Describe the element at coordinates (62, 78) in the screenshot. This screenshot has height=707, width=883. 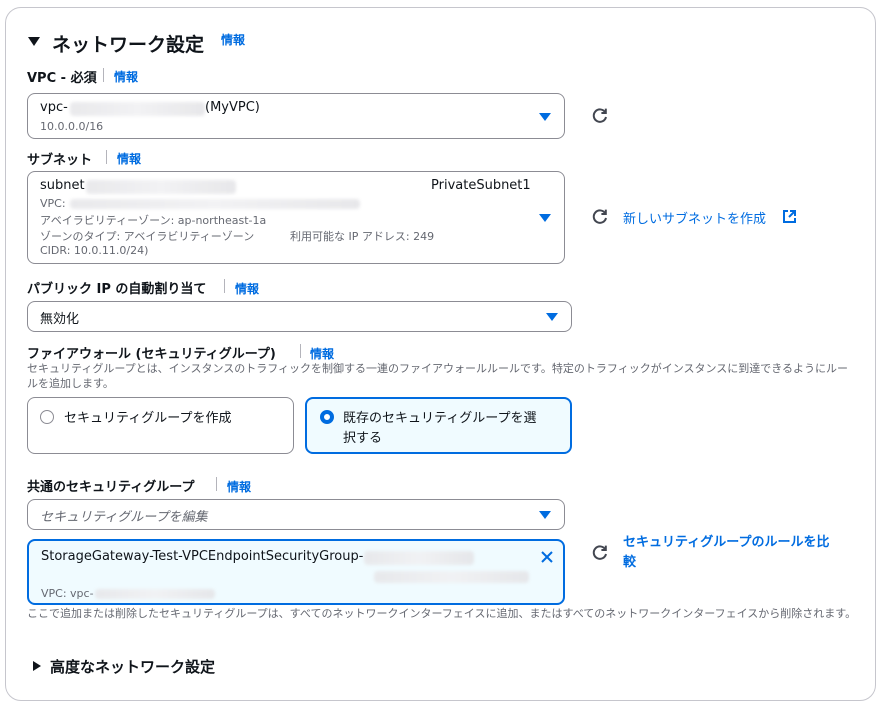
I see `vpc-label: VPC - 必須` at that location.